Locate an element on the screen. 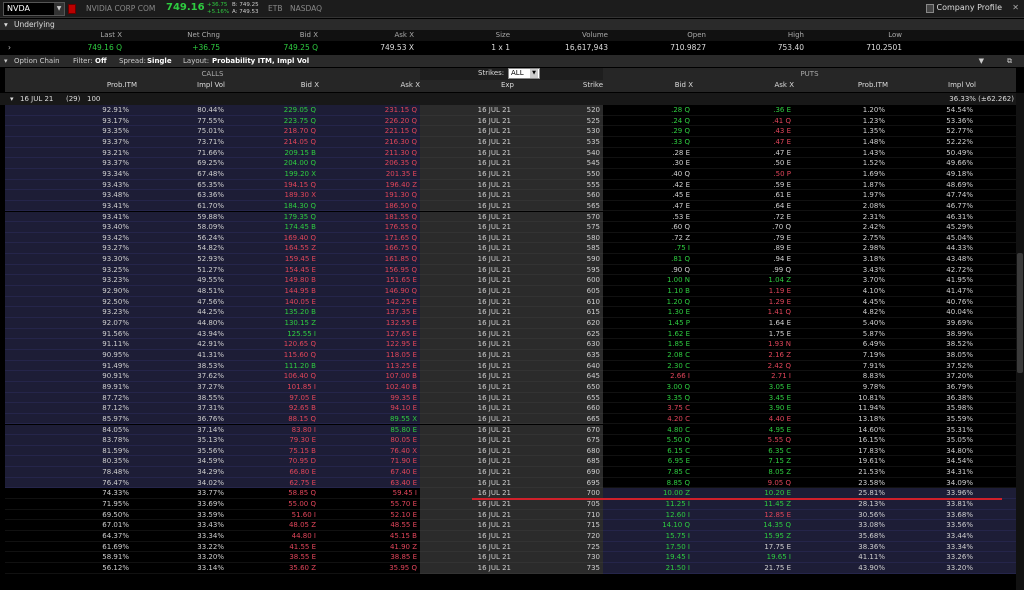  cell-call-bid: 204.00 Q is located at coordinates (273, 163).